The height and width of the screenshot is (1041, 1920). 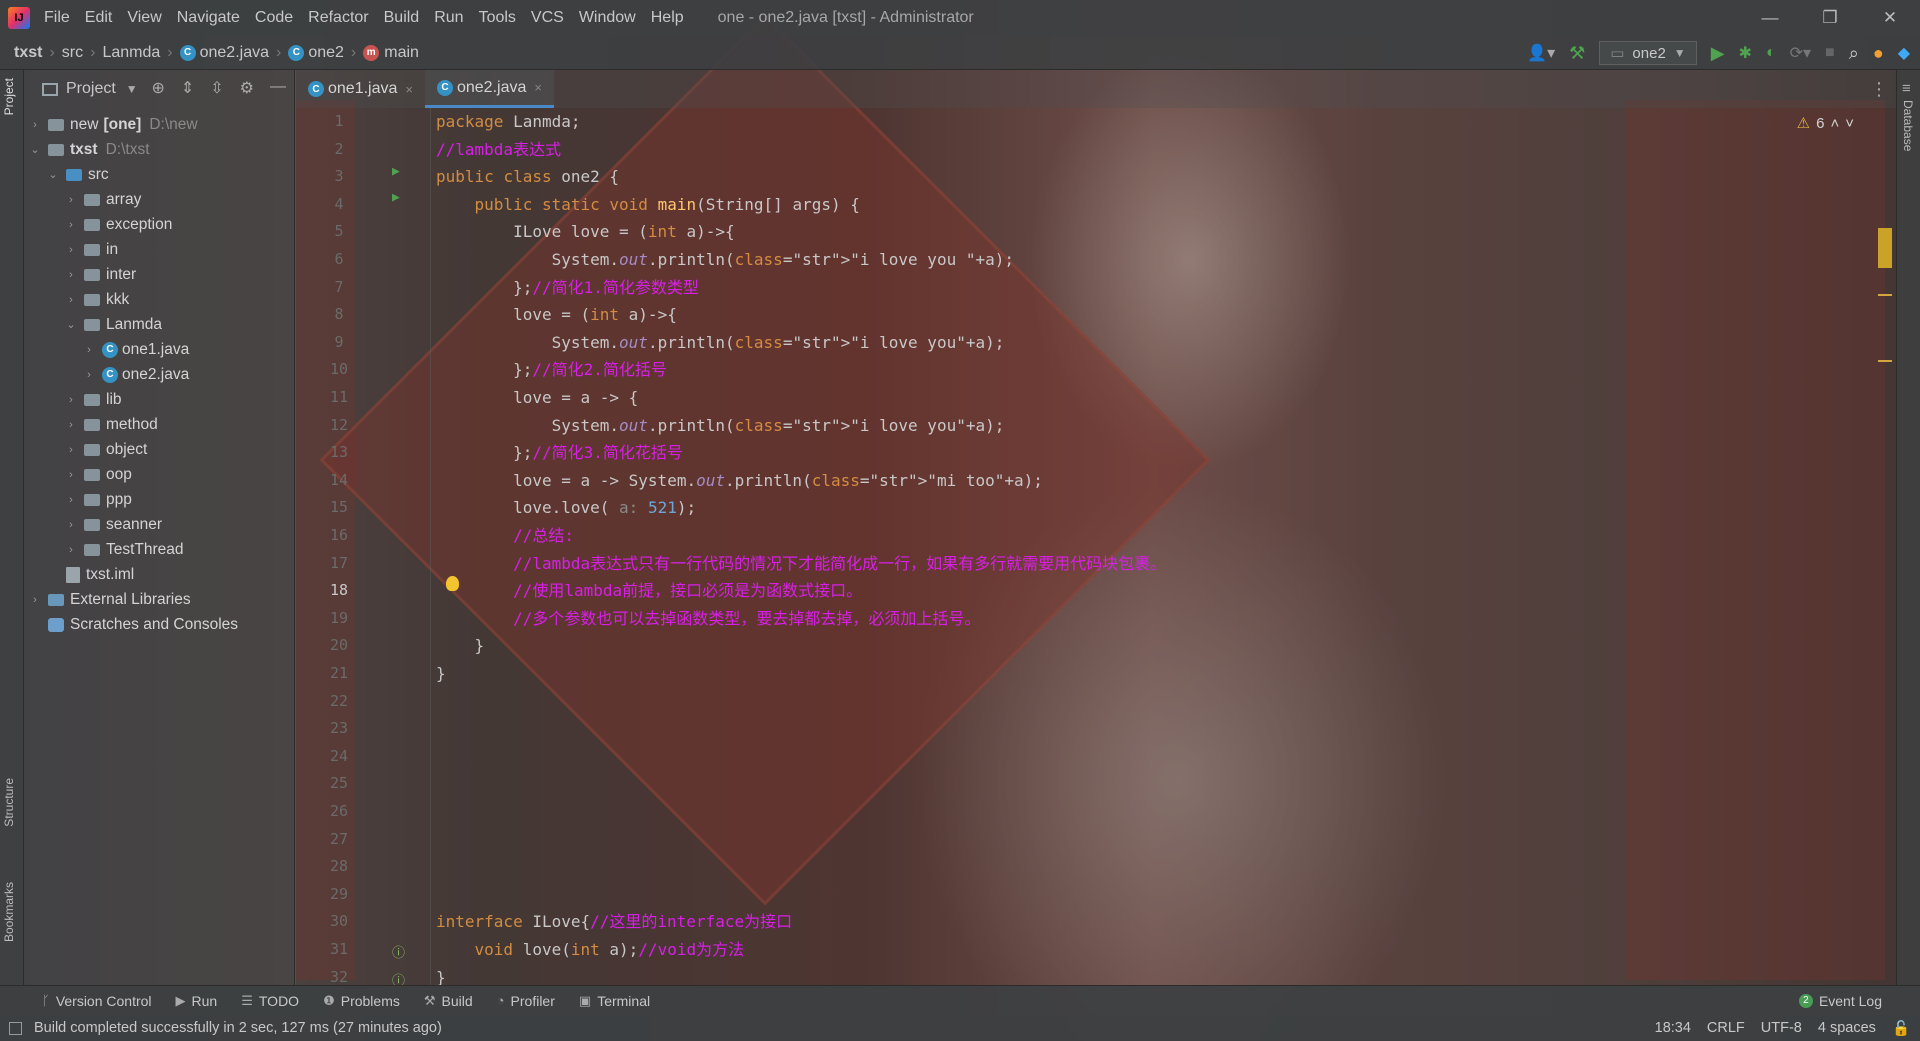 What do you see at coordinates (197, 1001) in the screenshot?
I see `tool-run: ▶ Run` at bounding box center [197, 1001].